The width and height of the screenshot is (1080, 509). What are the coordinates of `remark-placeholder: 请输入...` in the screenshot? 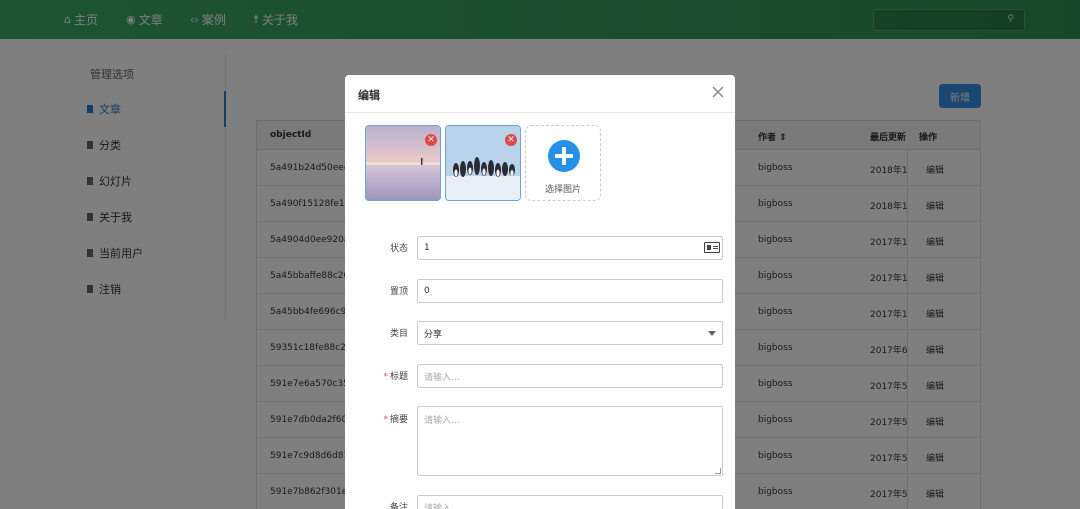 It's located at (442, 506).